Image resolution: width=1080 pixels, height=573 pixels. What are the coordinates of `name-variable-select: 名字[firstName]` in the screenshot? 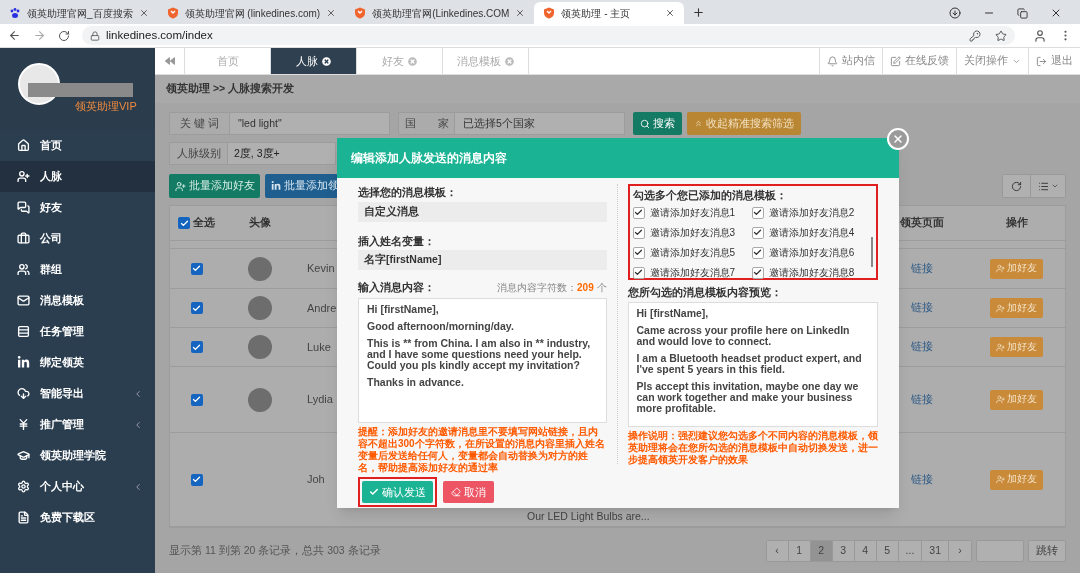 It's located at (482, 260).